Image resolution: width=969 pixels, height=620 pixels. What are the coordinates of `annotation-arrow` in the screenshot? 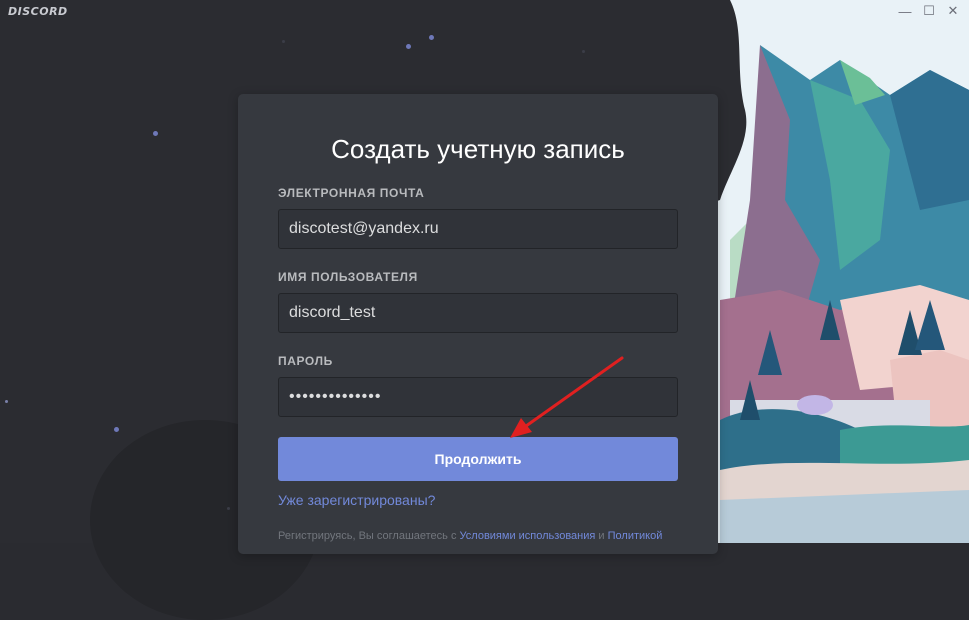 It's located at (567, 397).